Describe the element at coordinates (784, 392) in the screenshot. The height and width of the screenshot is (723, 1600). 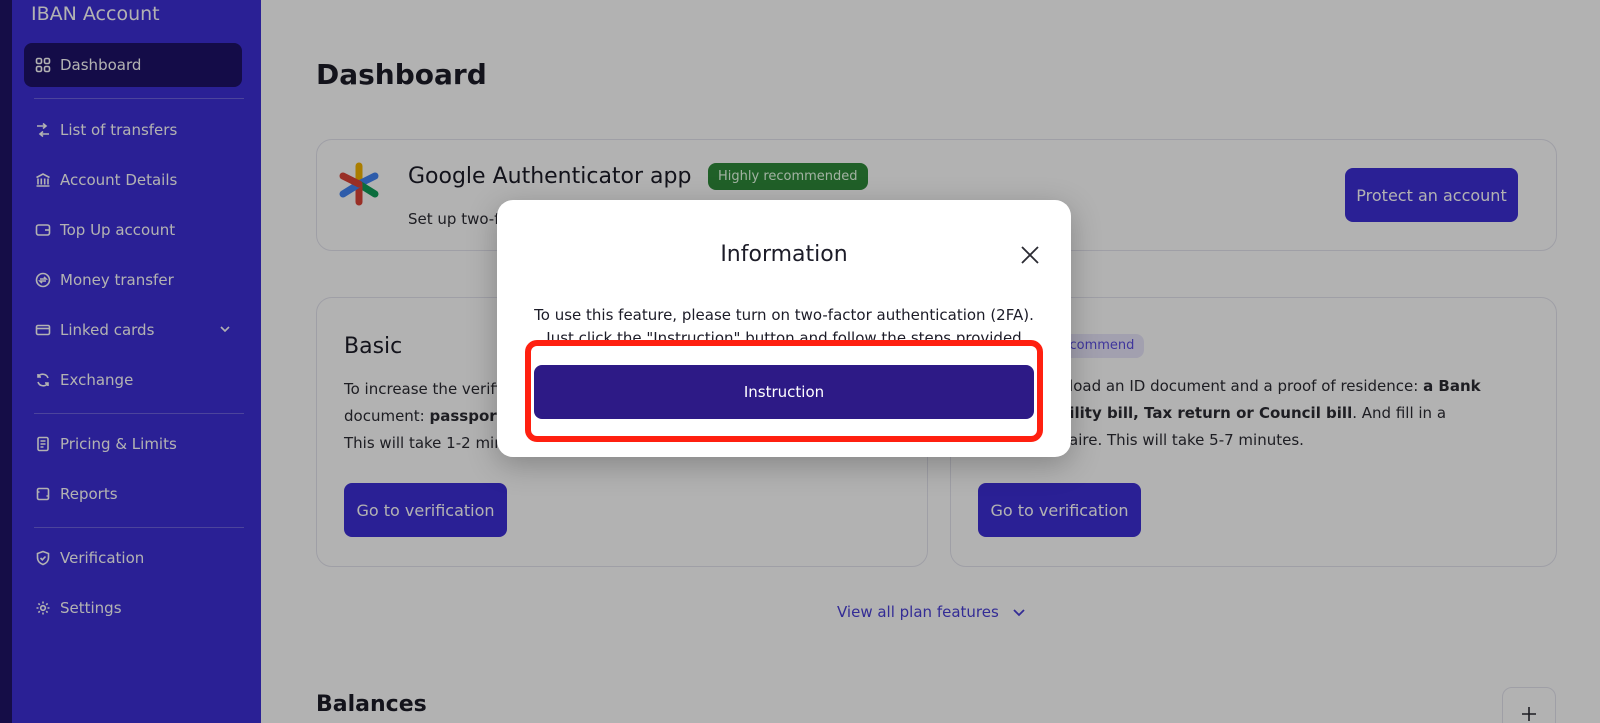
I see `instruction-button: Instruction` at that location.